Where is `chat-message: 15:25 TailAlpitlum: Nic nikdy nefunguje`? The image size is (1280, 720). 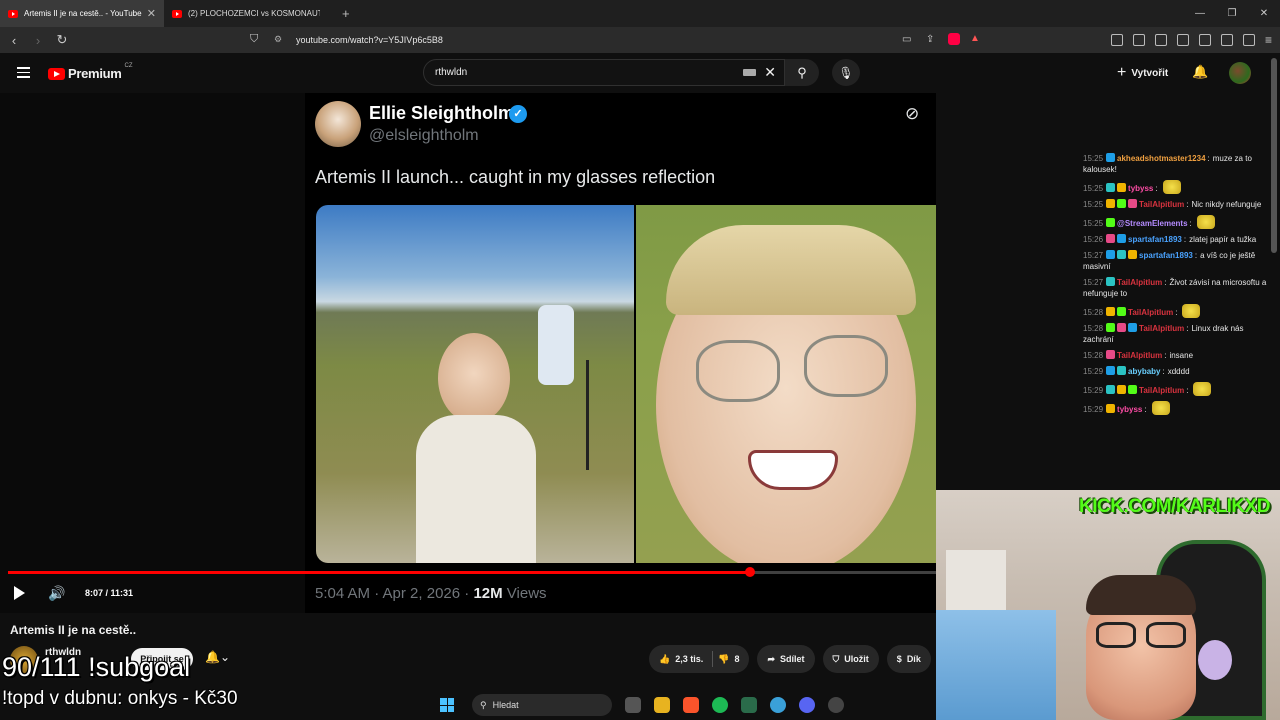
chat-message: 15:25 TailAlpitlum: Nic nikdy nefunguje is located at coordinates (1176, 204).